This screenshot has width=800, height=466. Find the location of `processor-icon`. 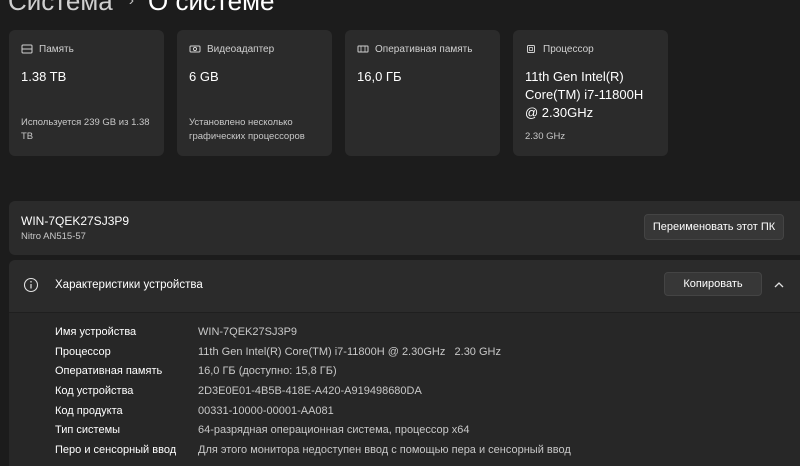

processor-icon is located at coordinates (531, 49).